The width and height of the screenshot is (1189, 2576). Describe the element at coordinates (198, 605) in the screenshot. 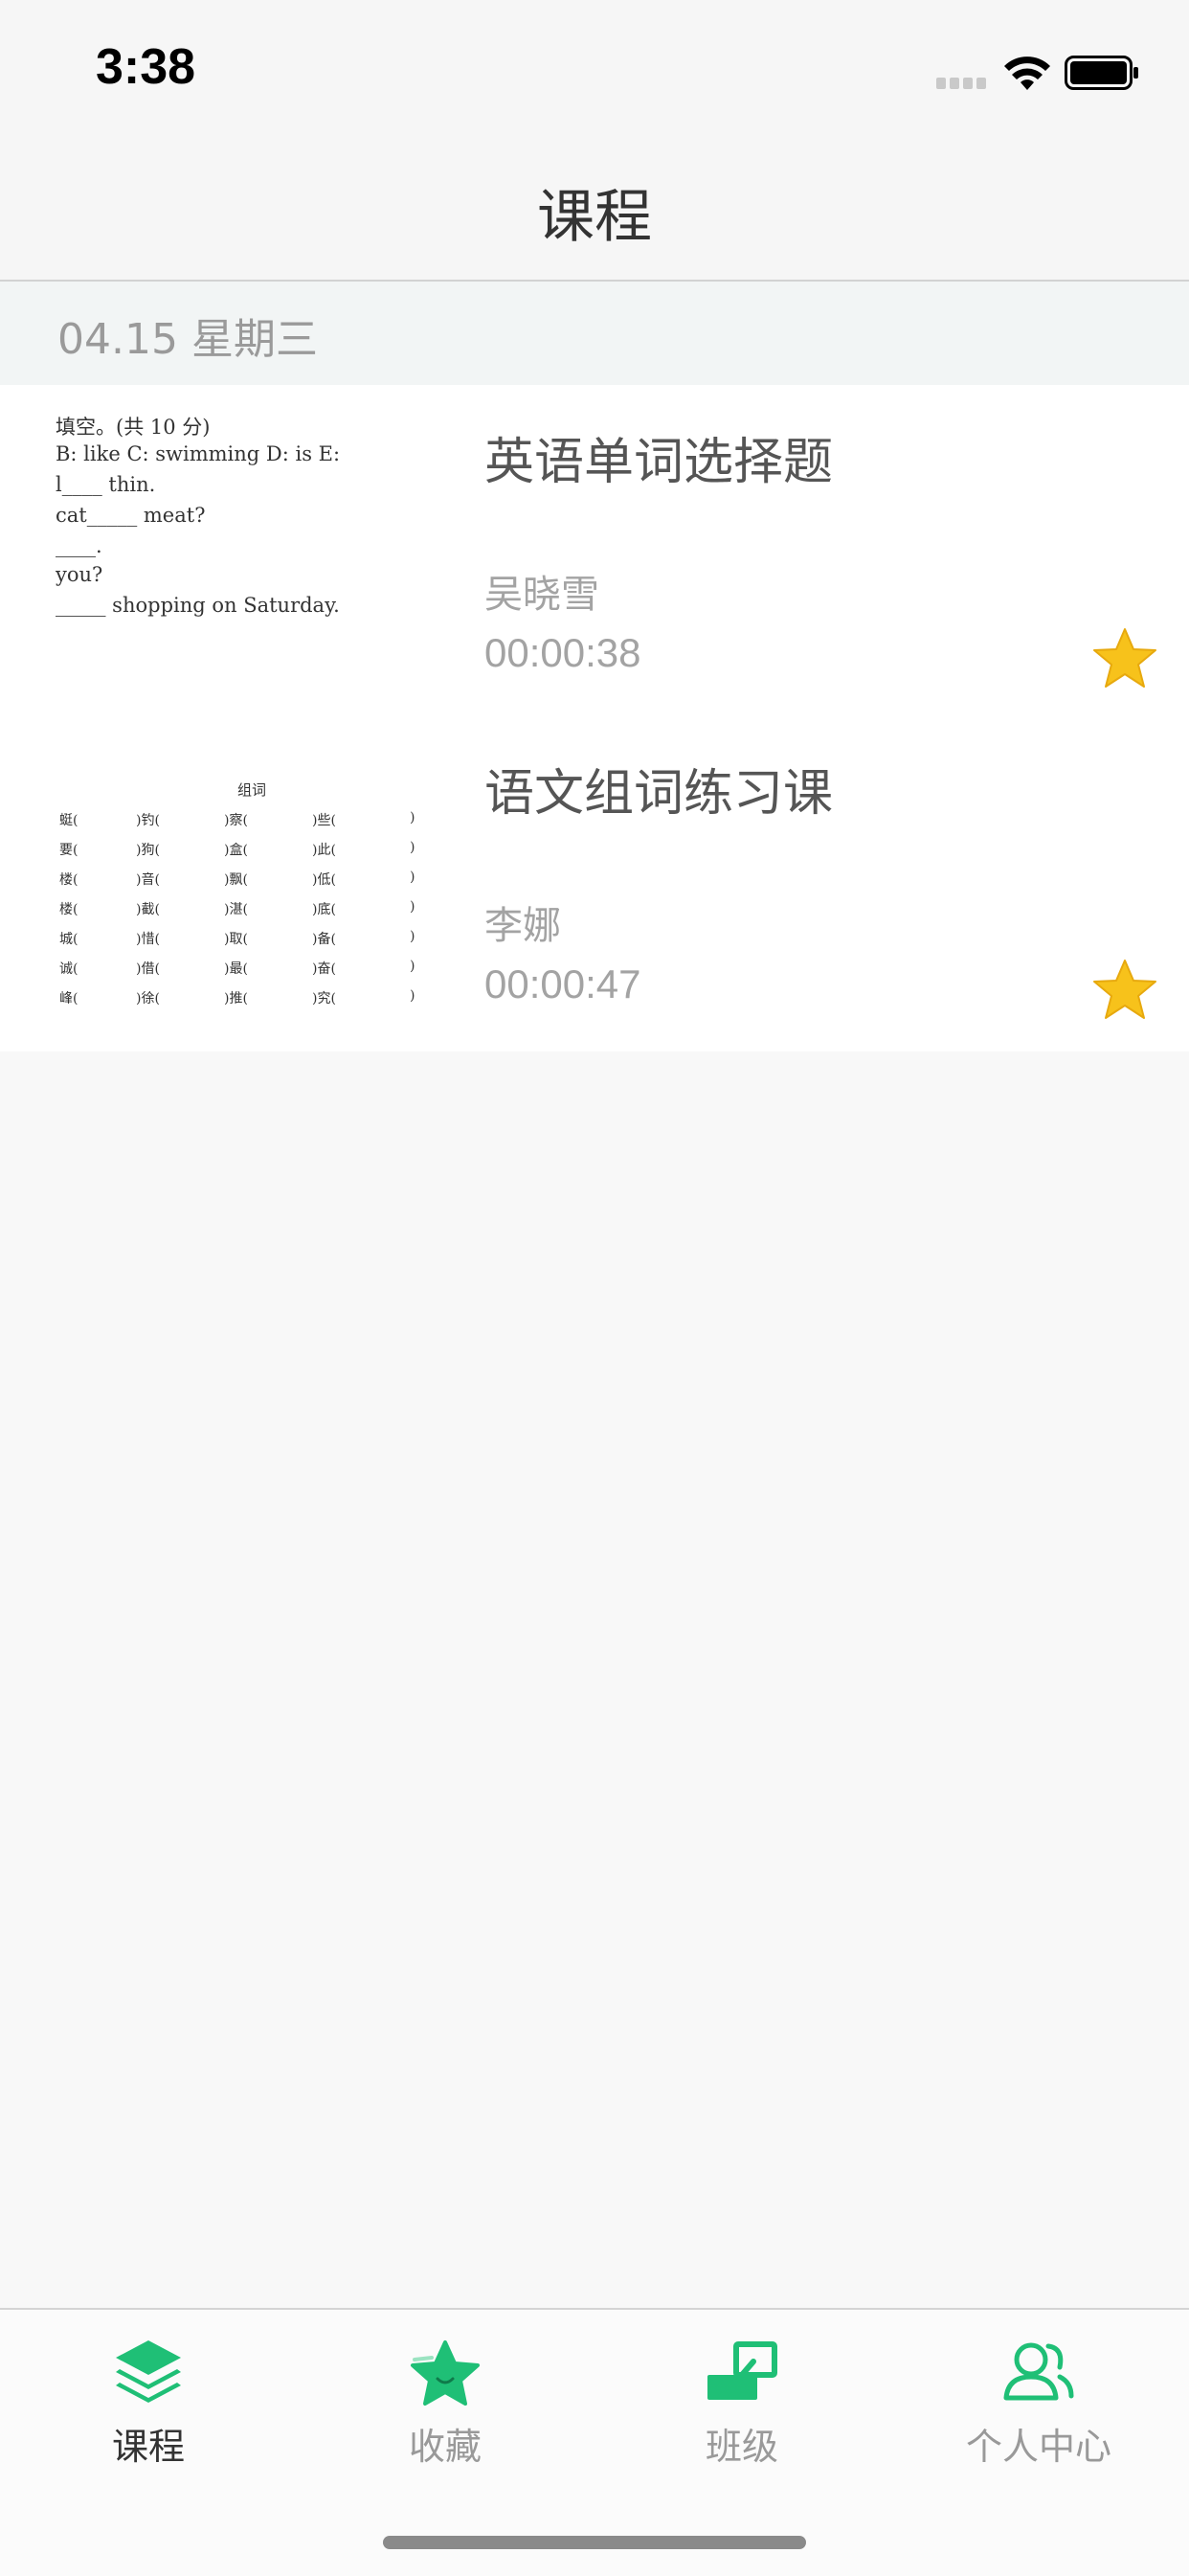

I see `thumbnail-text: _____ shopping on Saturday.` at that location.